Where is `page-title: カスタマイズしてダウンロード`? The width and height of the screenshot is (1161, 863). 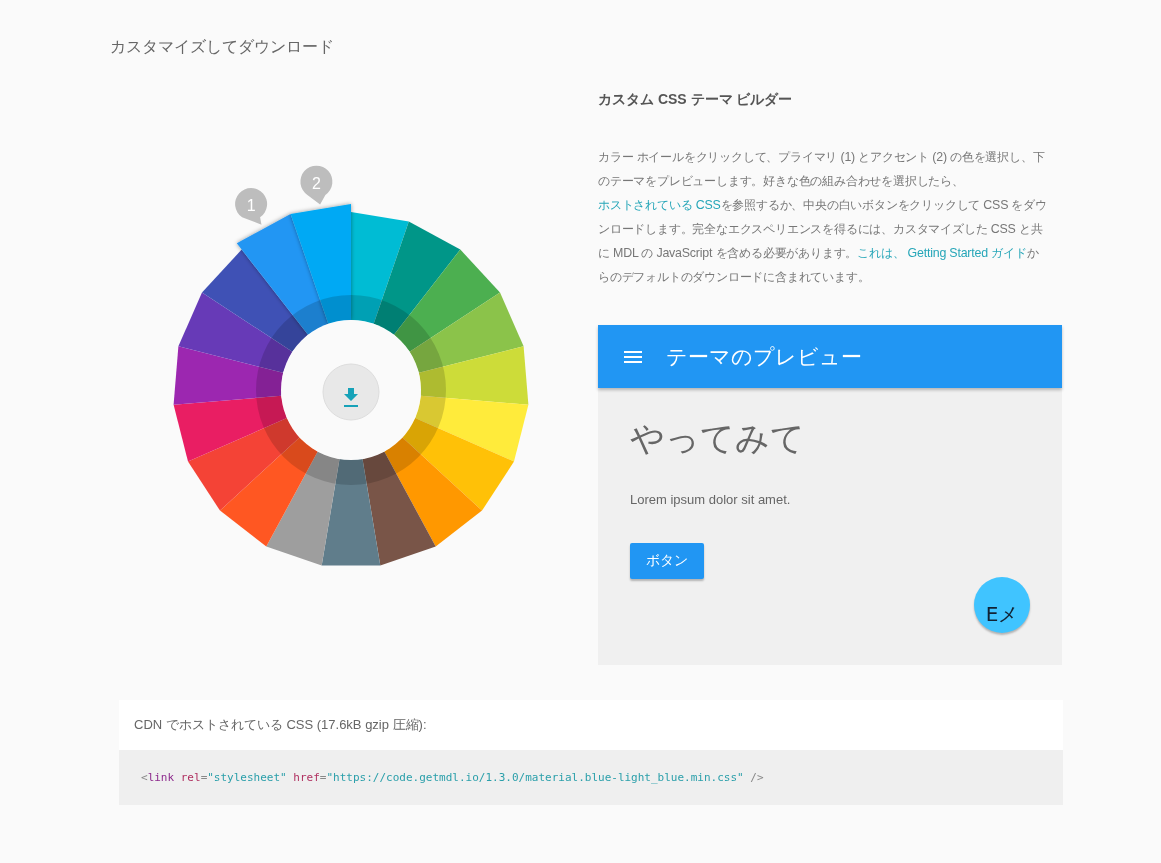
page-title: カスタマイズしてダウンロード is located at coordinates (222, 47).